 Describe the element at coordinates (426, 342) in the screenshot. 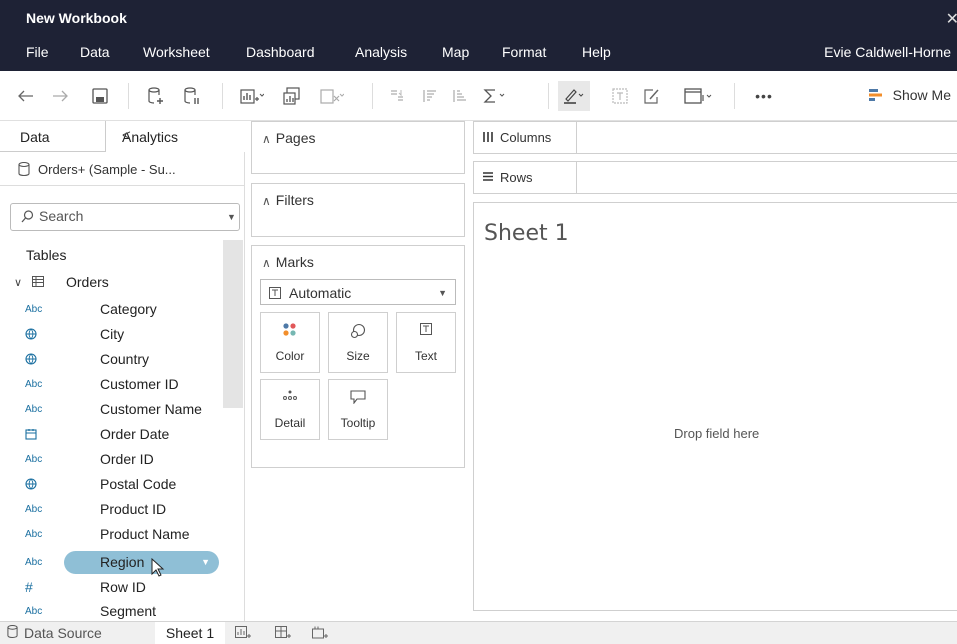

I see `marks-text-button: Text` at that location.